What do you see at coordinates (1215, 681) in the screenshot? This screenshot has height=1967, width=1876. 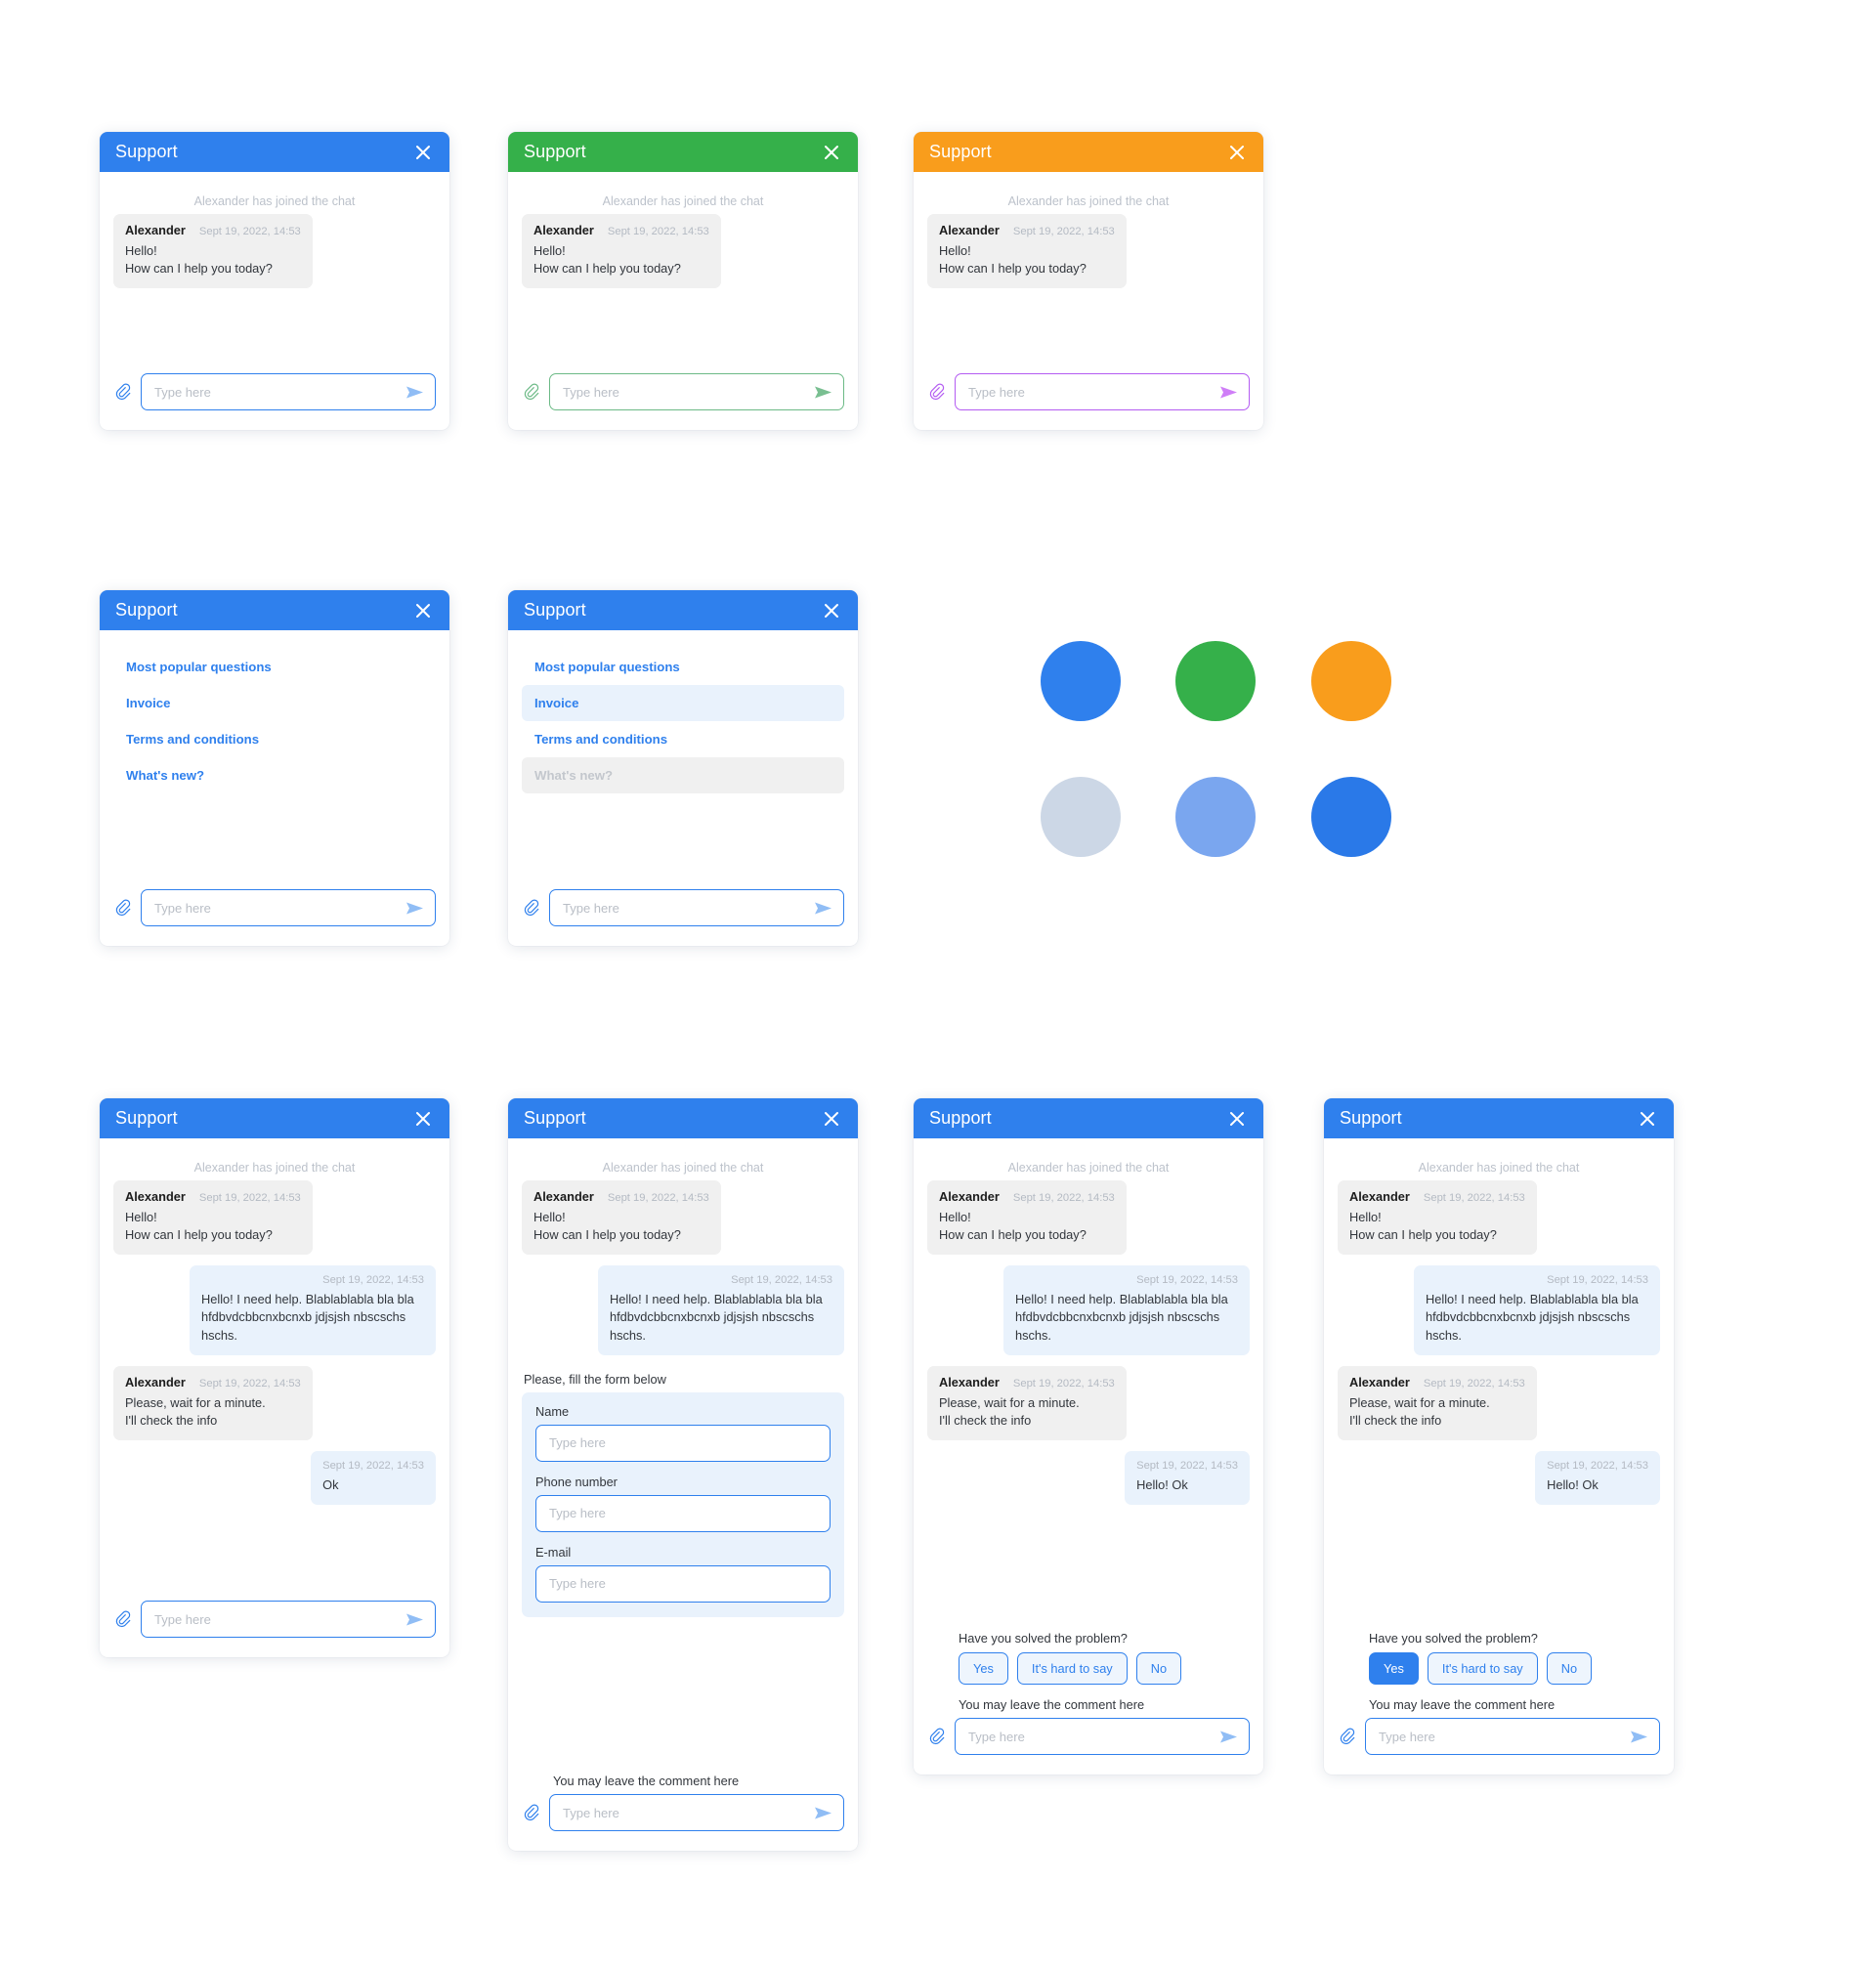 I see `color-swatch-green` at bounding box center [1215, 681].